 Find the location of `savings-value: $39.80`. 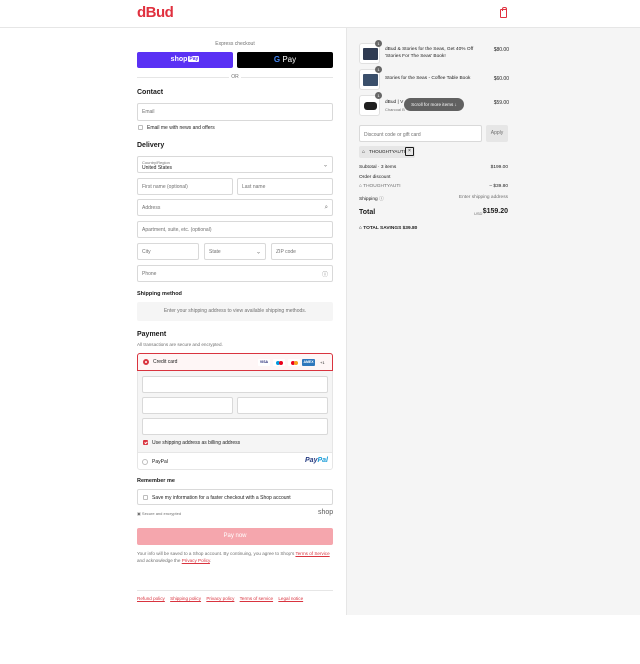

savings-value: $39.80 is located at coordinates (410, 228).